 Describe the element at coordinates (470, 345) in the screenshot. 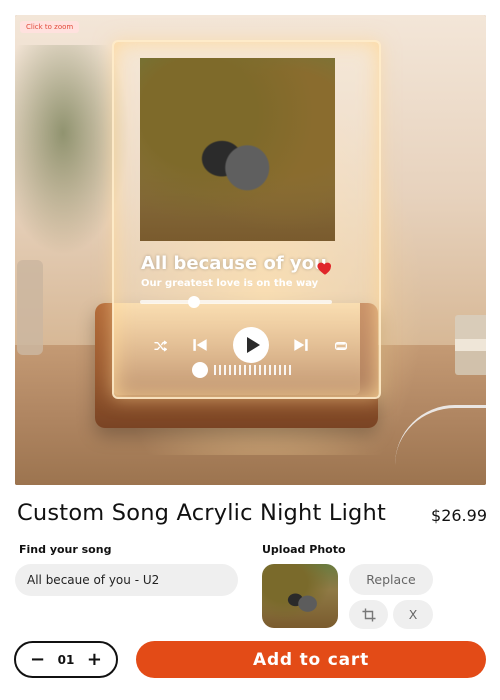

I see `hero-books` at that location.